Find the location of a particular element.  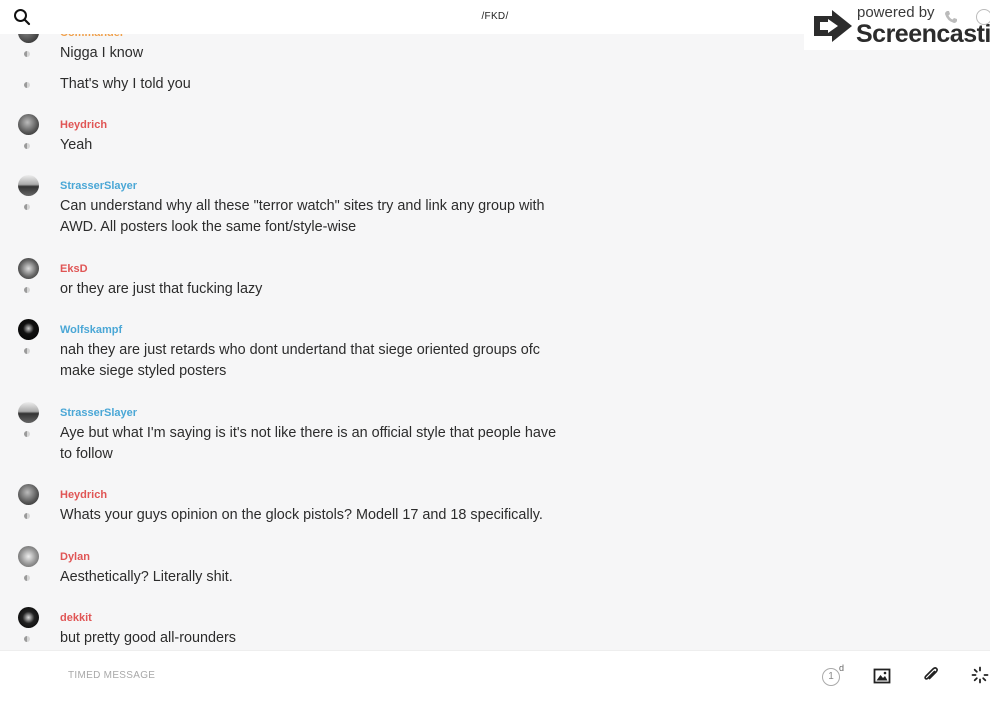

timer-button: 1 d is located at coordinates (834, 675).